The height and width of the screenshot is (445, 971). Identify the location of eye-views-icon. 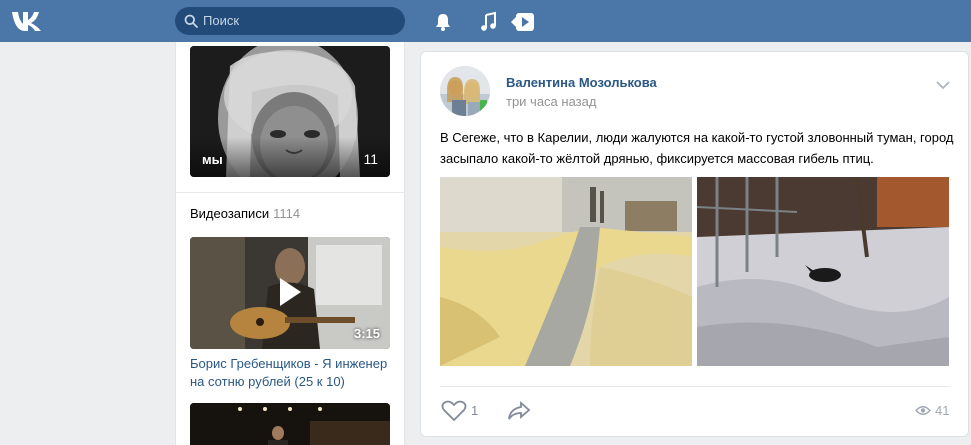
(923, 410).